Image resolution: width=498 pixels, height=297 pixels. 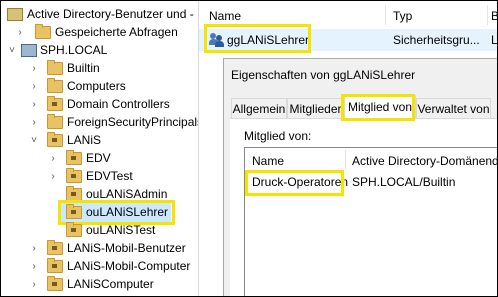 What do you see at coordinates (84, 140) in the screenshot?
I see `tree-item-label: LANiS` at bounding box center [84, 140].